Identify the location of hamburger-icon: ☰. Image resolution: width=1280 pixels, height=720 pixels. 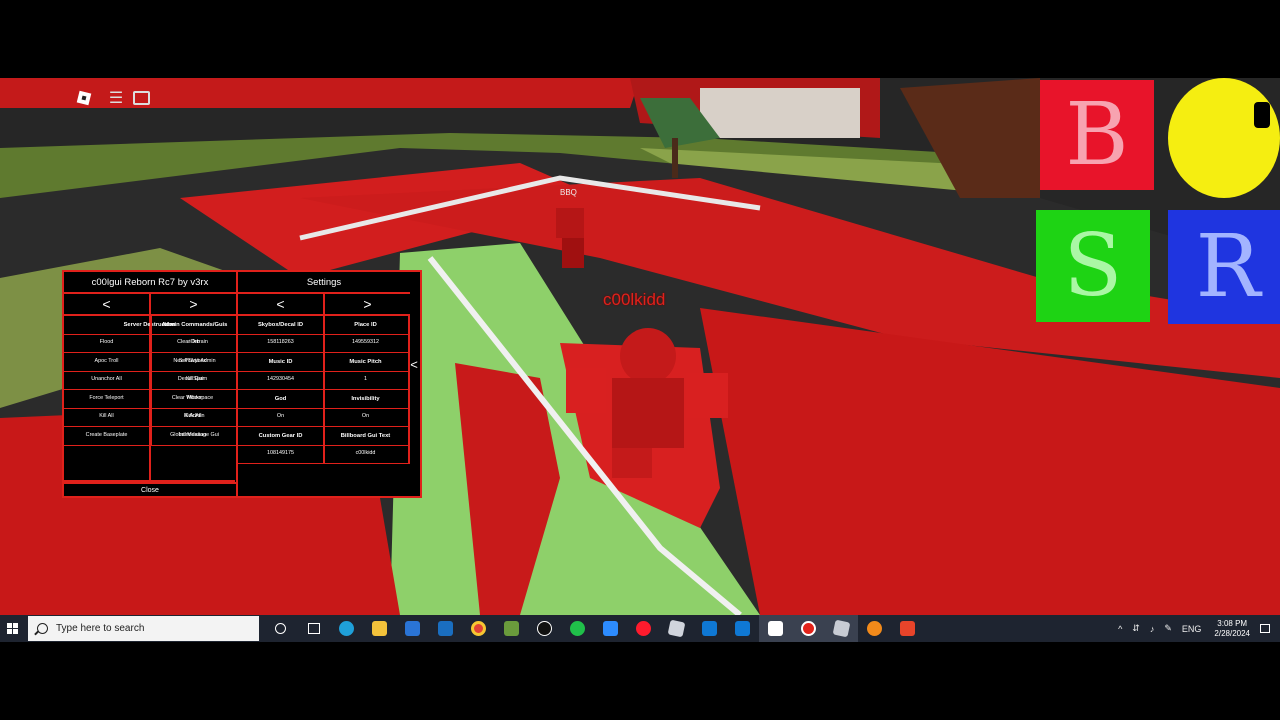
(116, 98).